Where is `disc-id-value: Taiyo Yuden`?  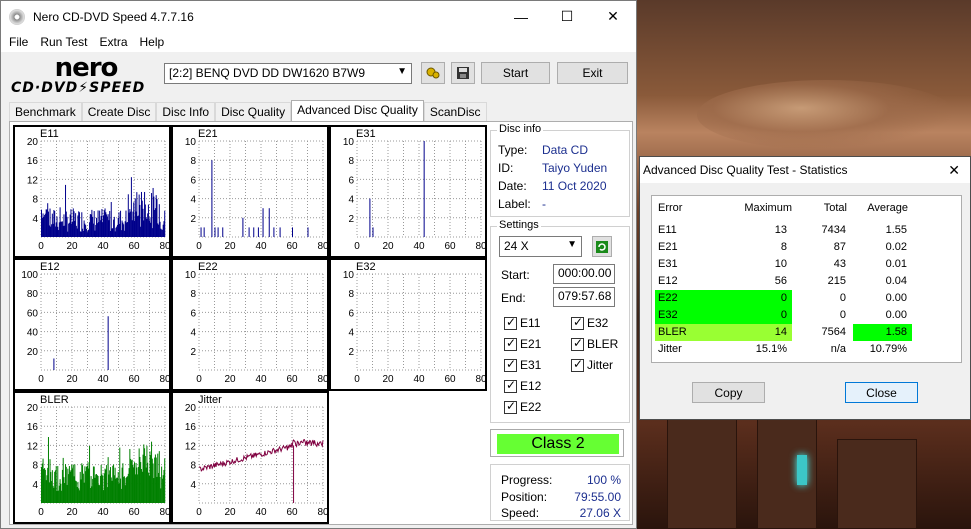 disc-id-value: Taiyo Yuden is located at coordinates (575, 168).